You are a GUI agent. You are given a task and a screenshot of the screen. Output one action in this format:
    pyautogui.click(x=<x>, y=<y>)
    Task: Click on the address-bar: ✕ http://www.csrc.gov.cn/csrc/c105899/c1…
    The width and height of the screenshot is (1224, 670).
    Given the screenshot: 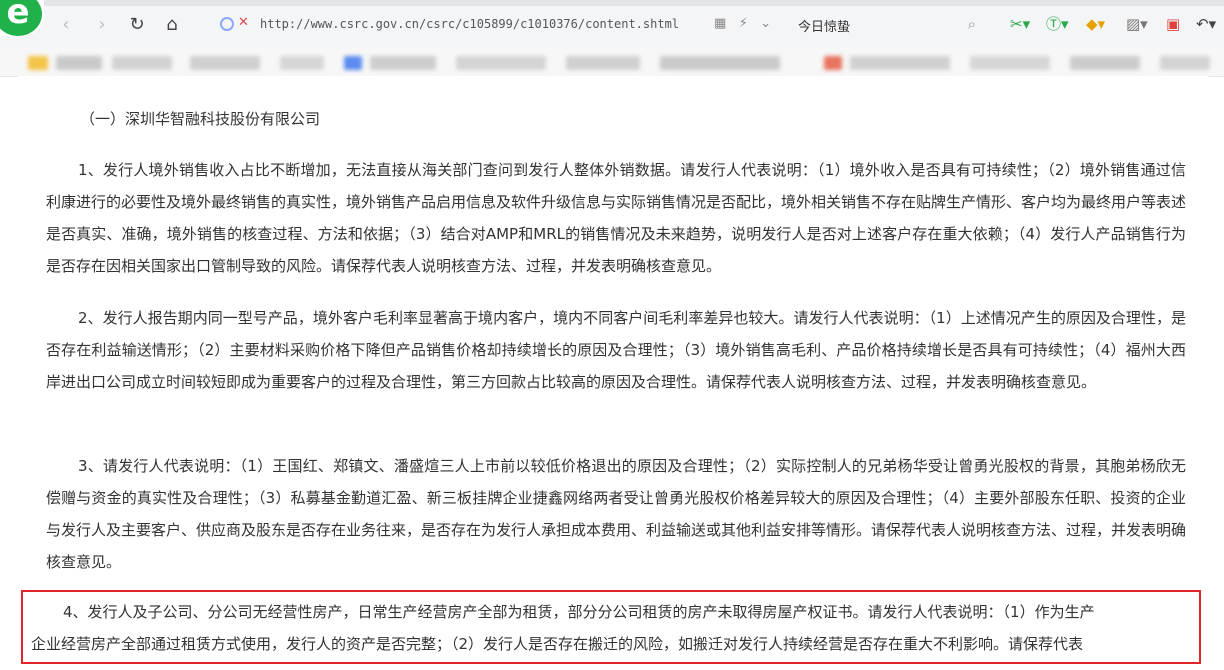 What is the action you would take?
    pyautogui.click(x=497, y=25)
    